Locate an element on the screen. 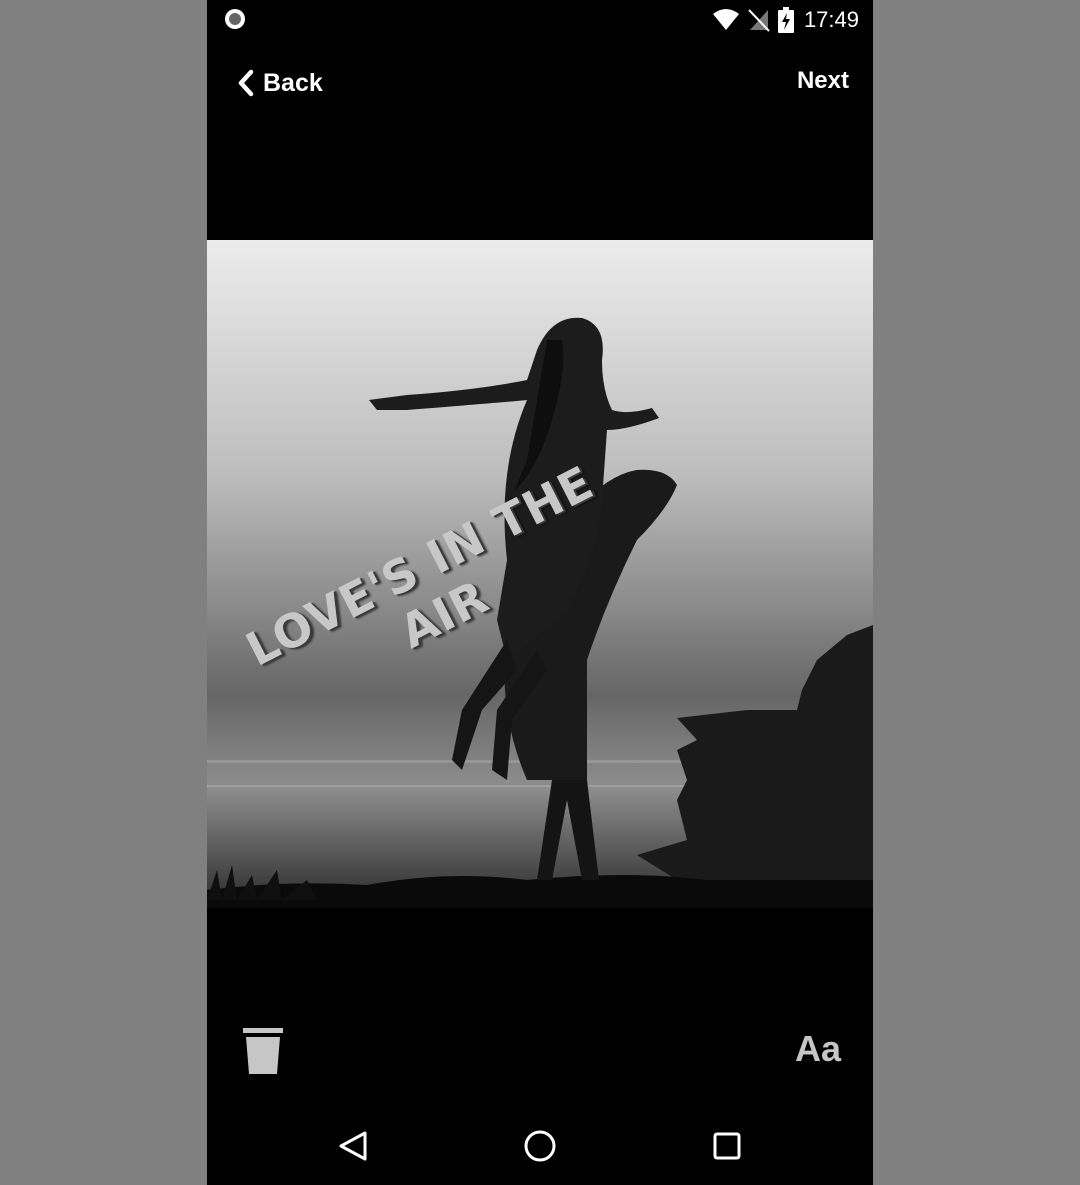 The image size is (1080, 1185). home-circle-icon is located at coordinates (540, 1146).